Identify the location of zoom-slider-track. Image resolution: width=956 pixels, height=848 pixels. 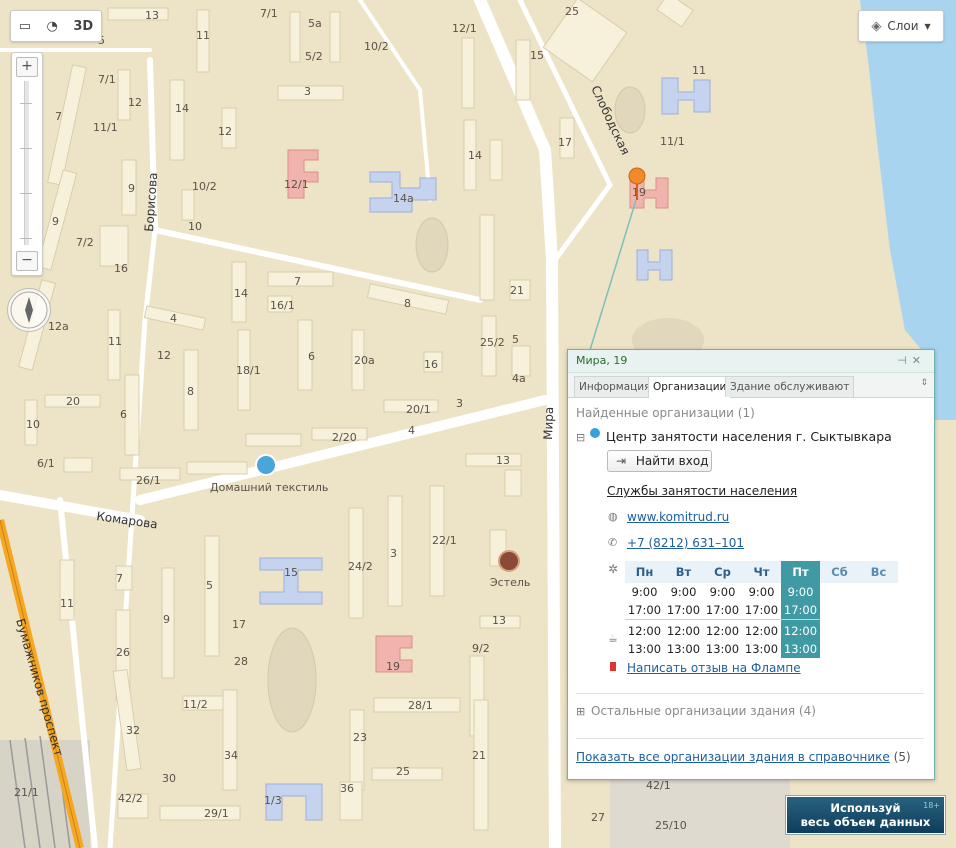
(26, 163).